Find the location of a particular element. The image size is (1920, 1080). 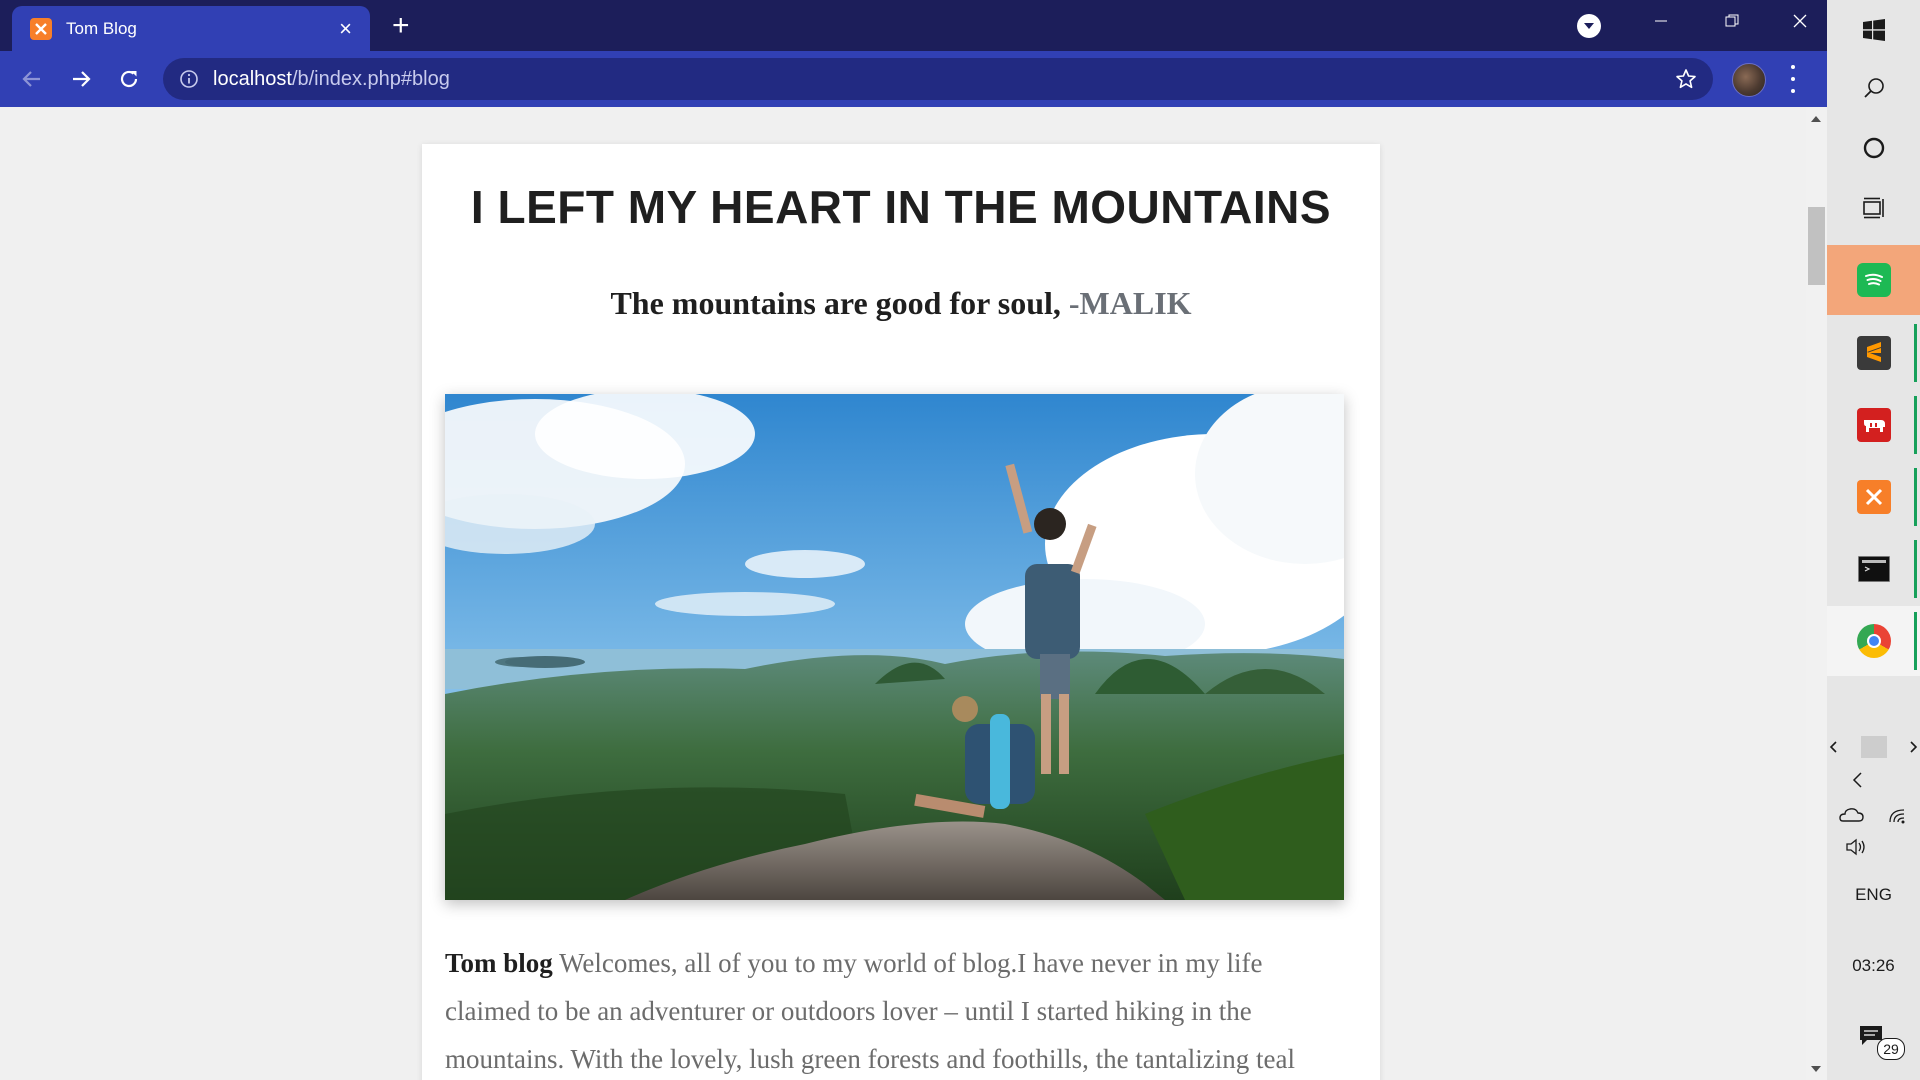

search-icon is located at coordinates (1873, 88).